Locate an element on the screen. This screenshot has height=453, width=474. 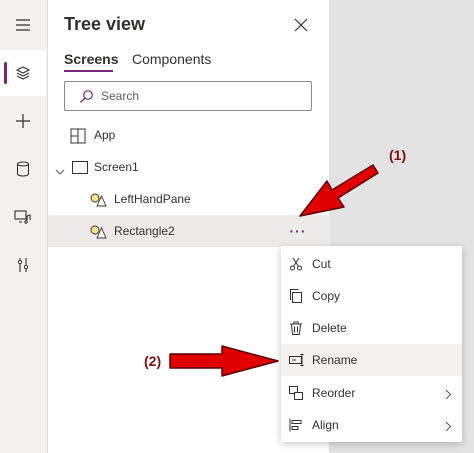
annotation-label-2: (2) is located at coordinates (153, 361).